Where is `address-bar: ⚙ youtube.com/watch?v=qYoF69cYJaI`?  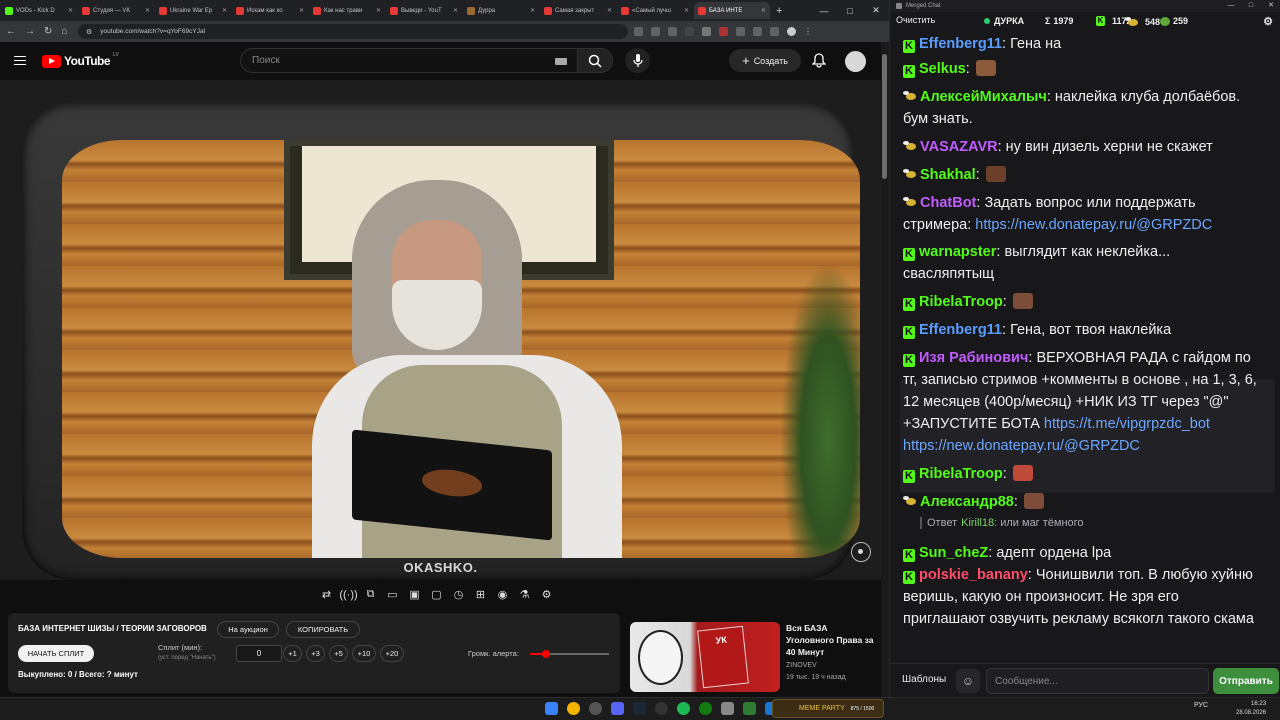
address-bar: ⚙ youtube.com/watch?v=qYoF69cYJaI is located at coordinates (353, 31).